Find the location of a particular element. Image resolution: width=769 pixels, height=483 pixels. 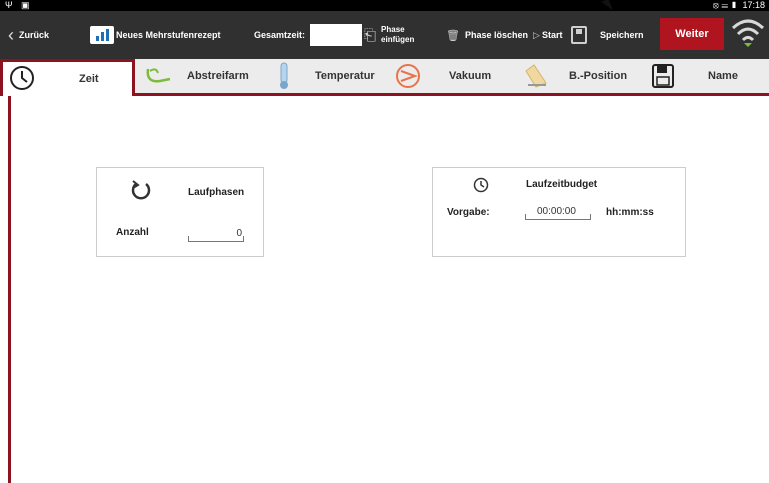

tab-temperatur: Temperatur is located at coordinates (329, 76).